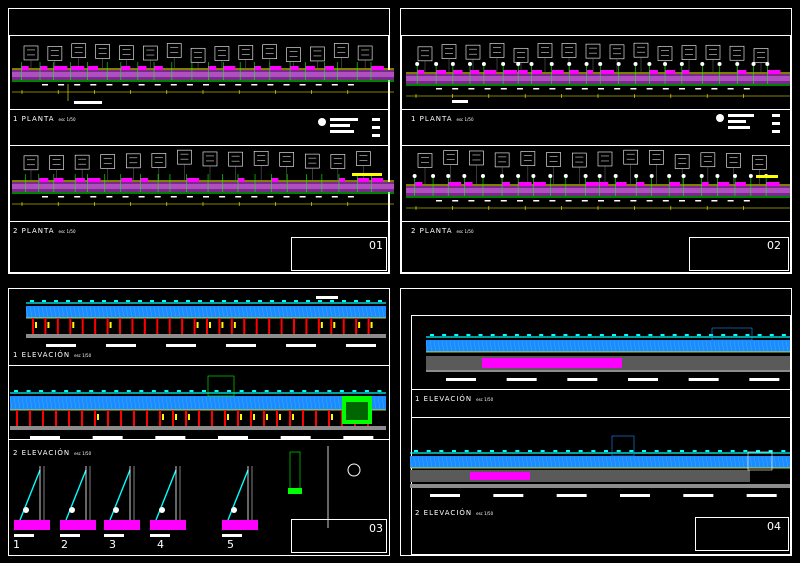  What do you see at coordinates (737, 121) in the screenshot?
I see `plan-s2-legend-text` at bounding box center [737, 121].